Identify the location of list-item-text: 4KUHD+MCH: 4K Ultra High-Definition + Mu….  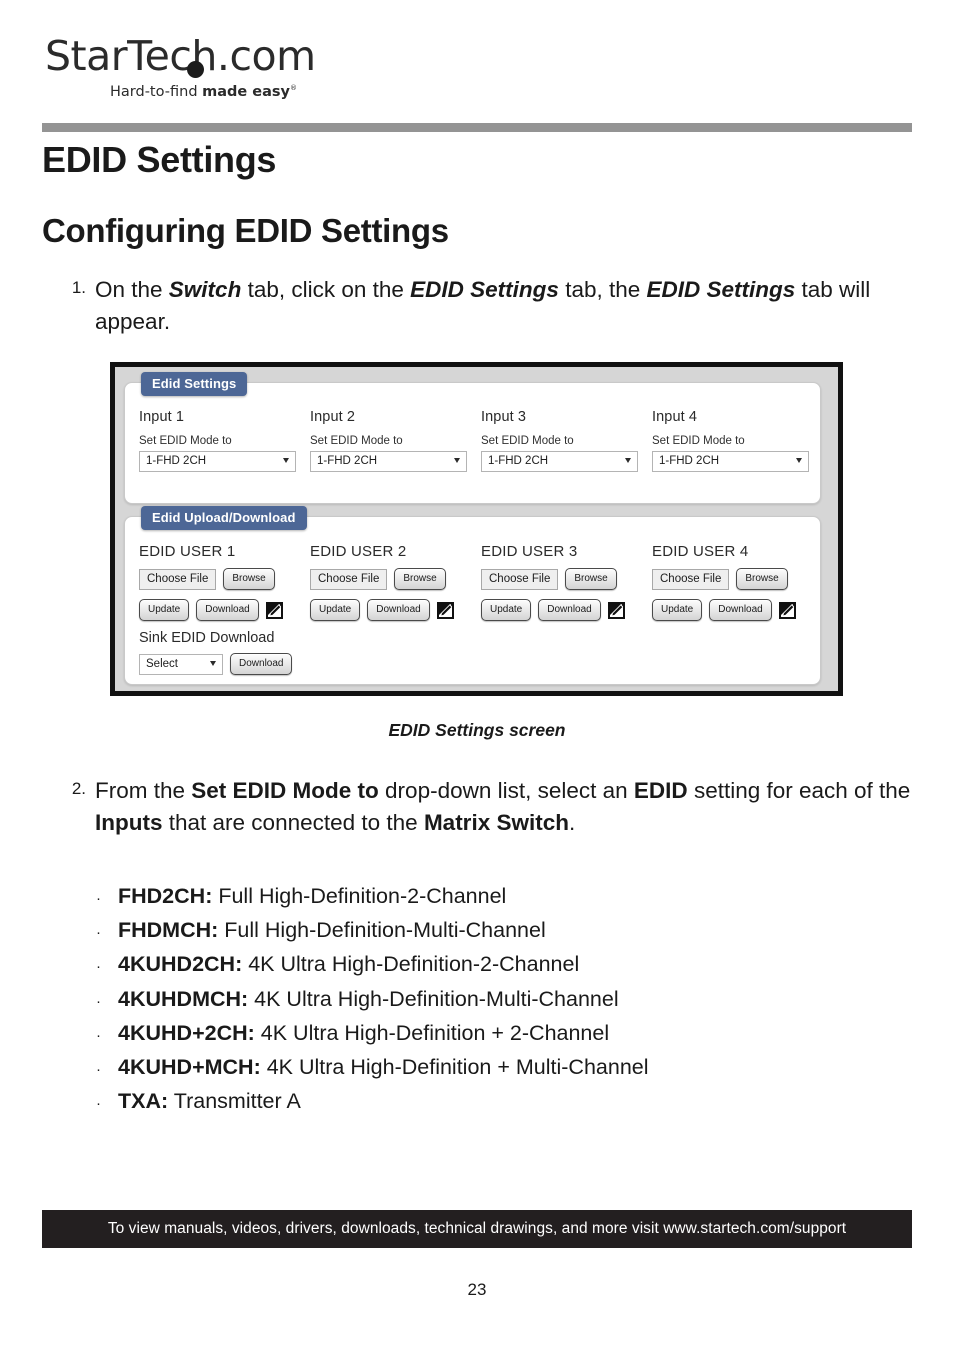
(383, 1067).